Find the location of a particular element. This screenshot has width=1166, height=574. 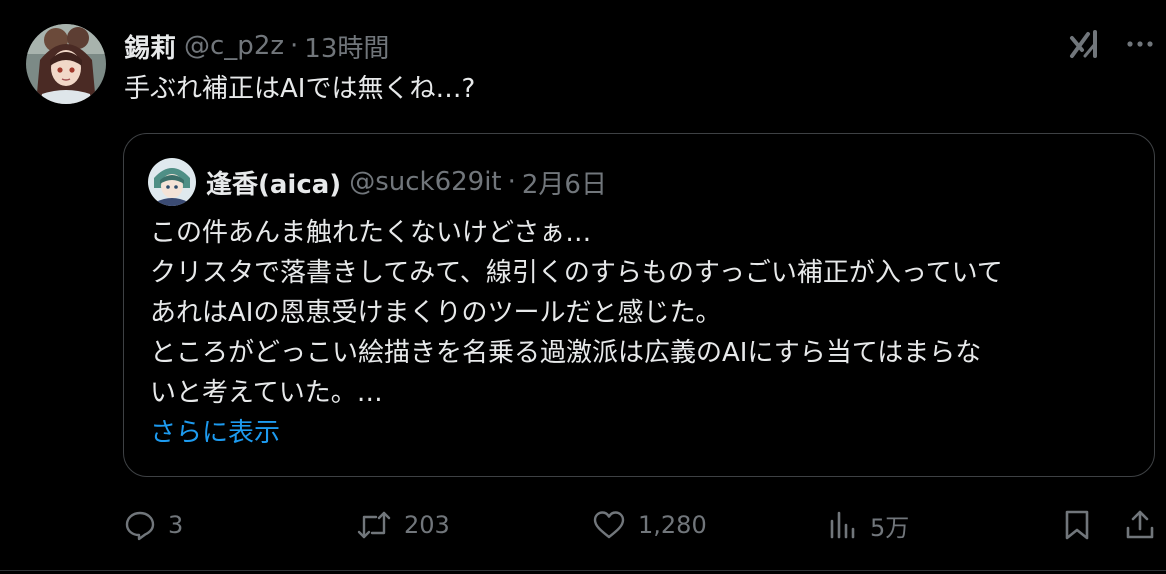

bookmark-icon is located at coordinates (1077, 525).